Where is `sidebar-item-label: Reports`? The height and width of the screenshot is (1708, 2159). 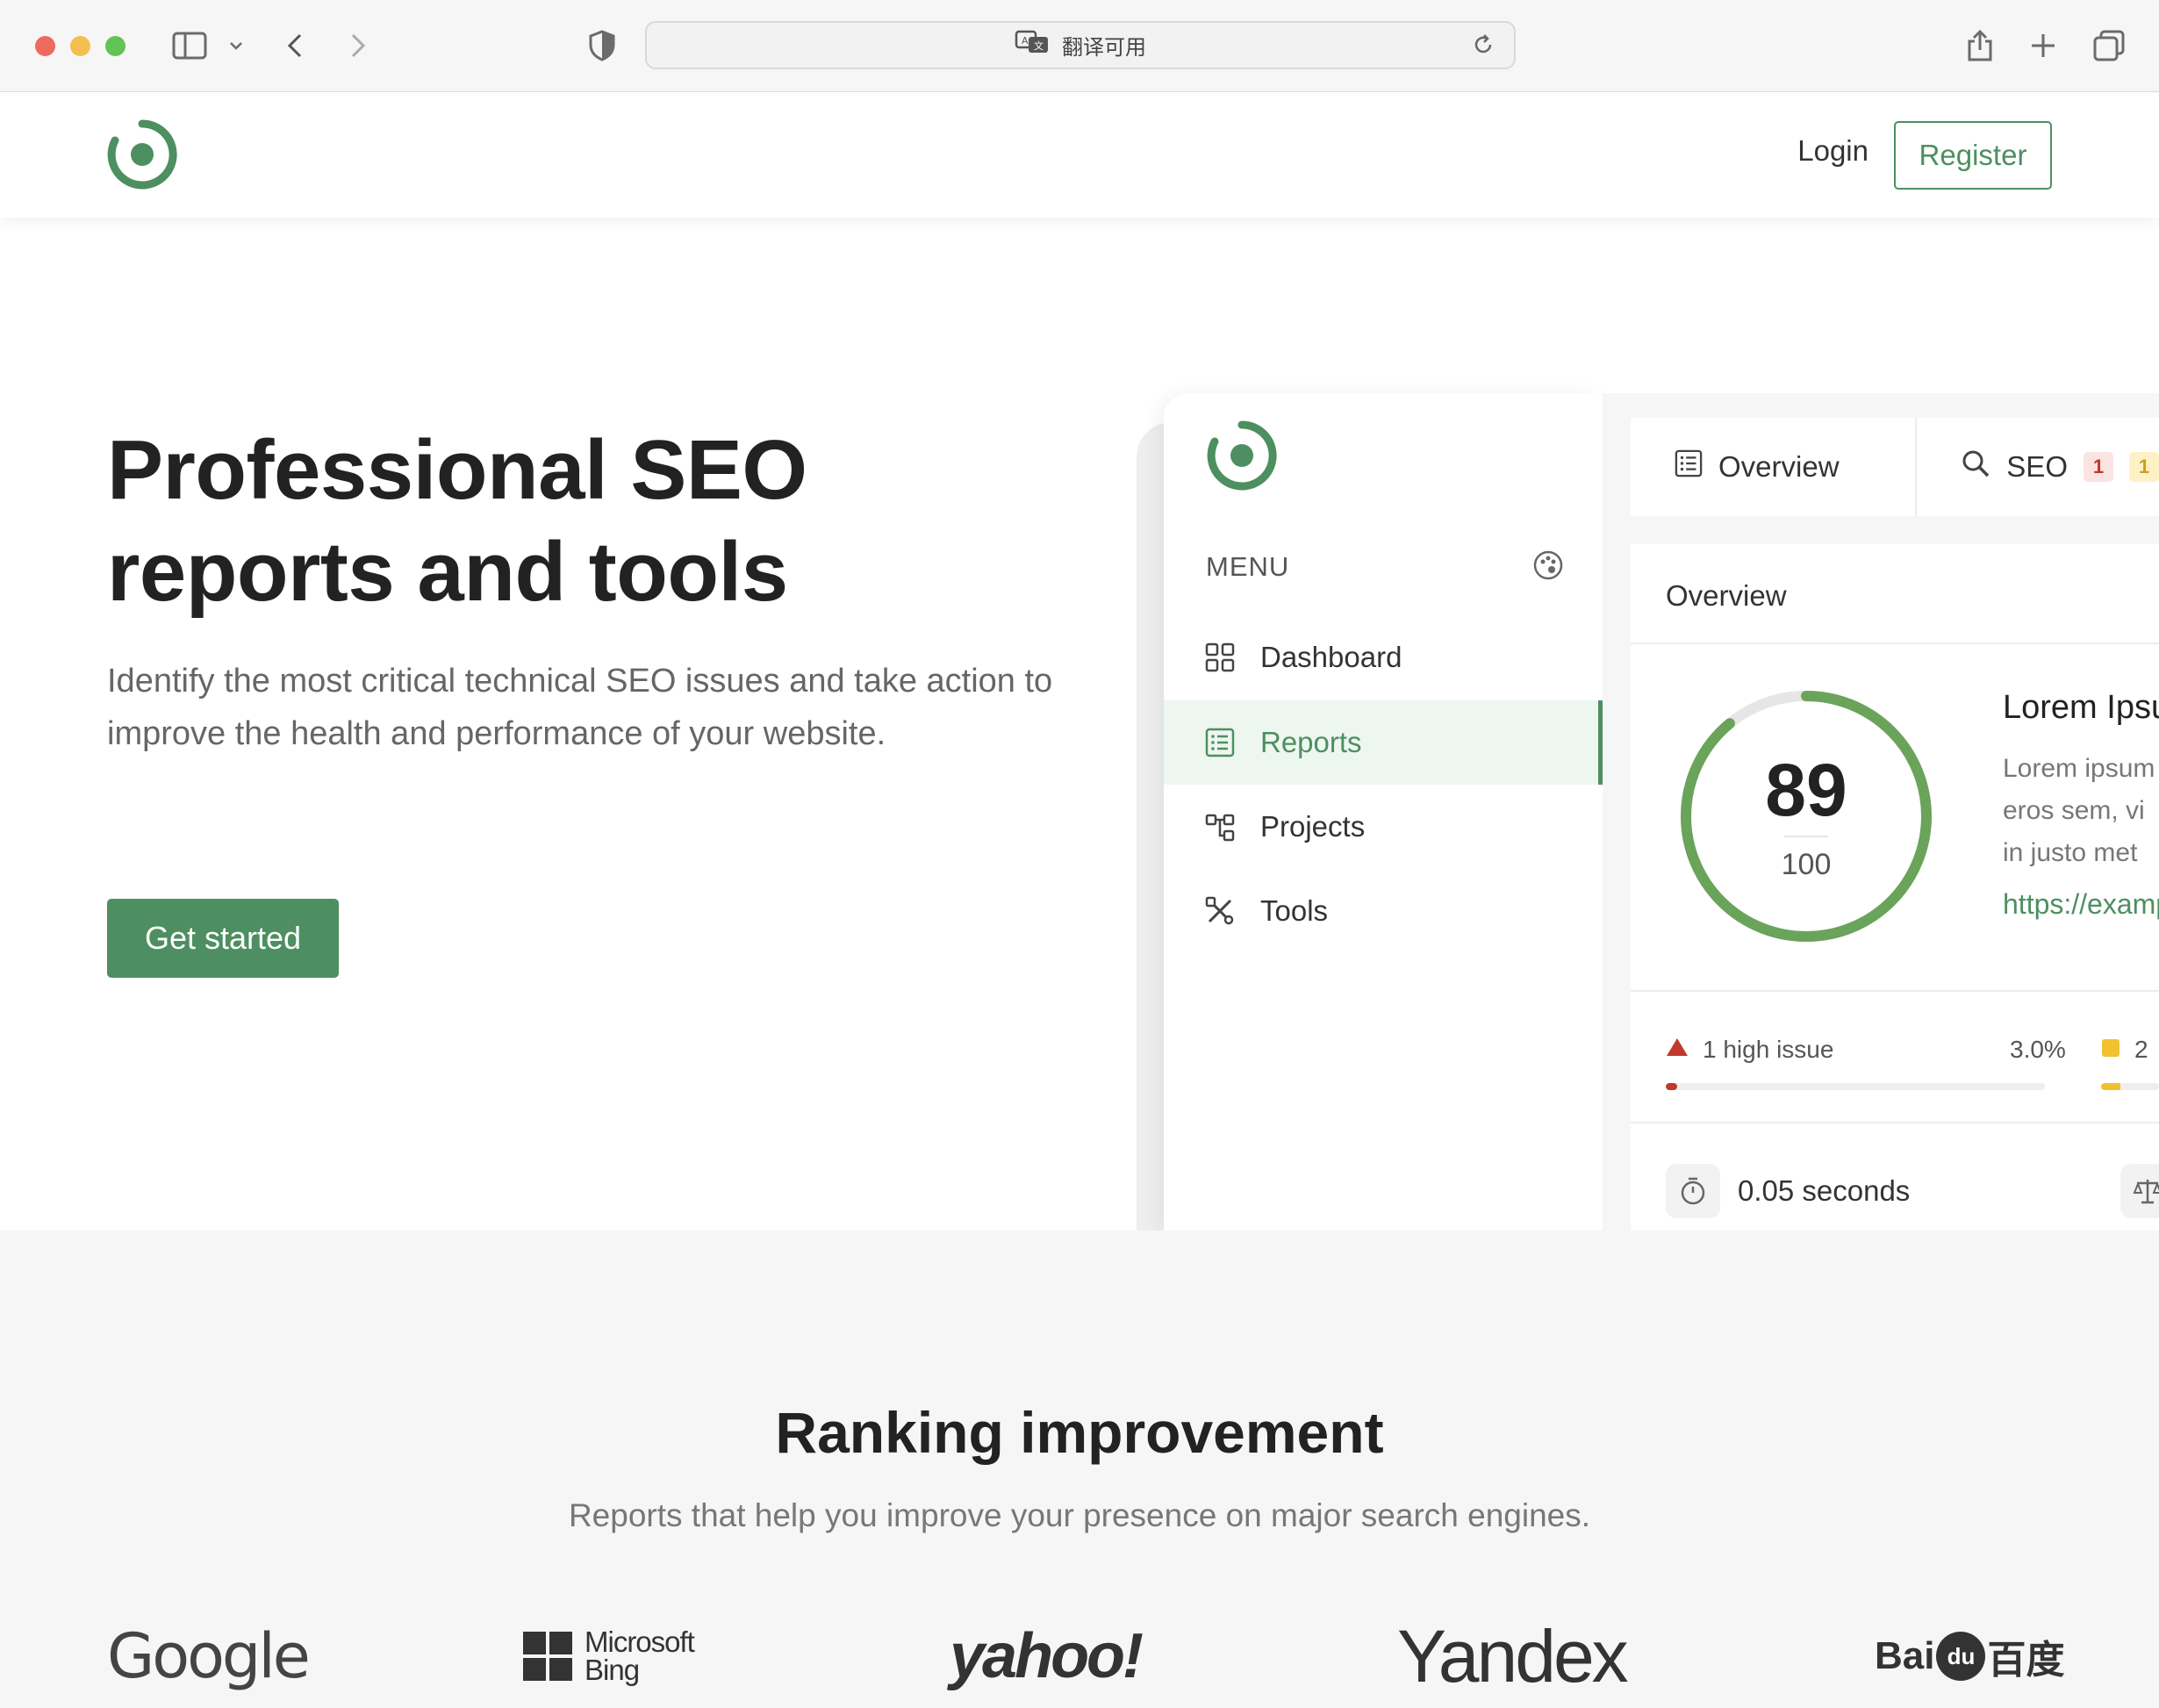 sidebar-item-label: Reports is located at coordinates (1311, 742).